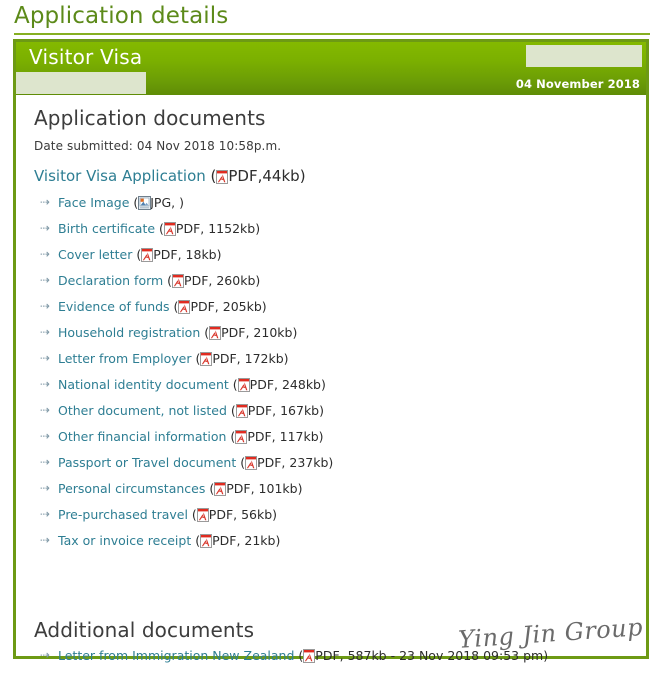 The width and height of the screenshot is (662, 684). What do you see at coordinates (331, 228) in the screenshot?
I see `list-item: ⇢ Birth certificate ( PDF, 1152kb)` at bounding box center [331, 228].